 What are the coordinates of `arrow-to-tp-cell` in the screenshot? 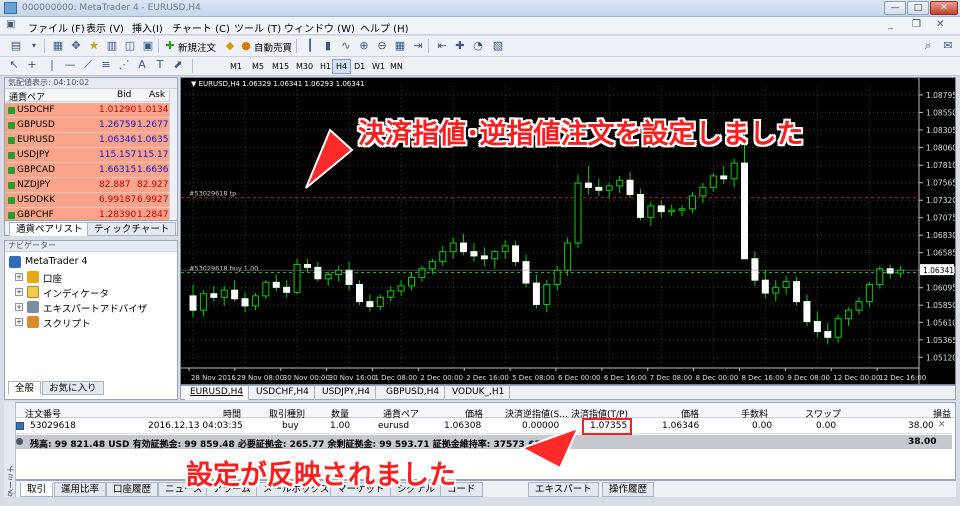 It's located at (549, 448).